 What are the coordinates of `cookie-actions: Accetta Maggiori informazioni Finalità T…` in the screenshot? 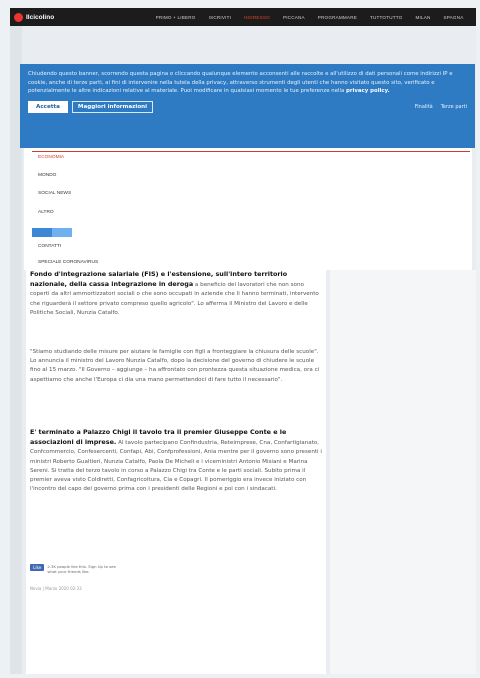 It's located at (247, 106).